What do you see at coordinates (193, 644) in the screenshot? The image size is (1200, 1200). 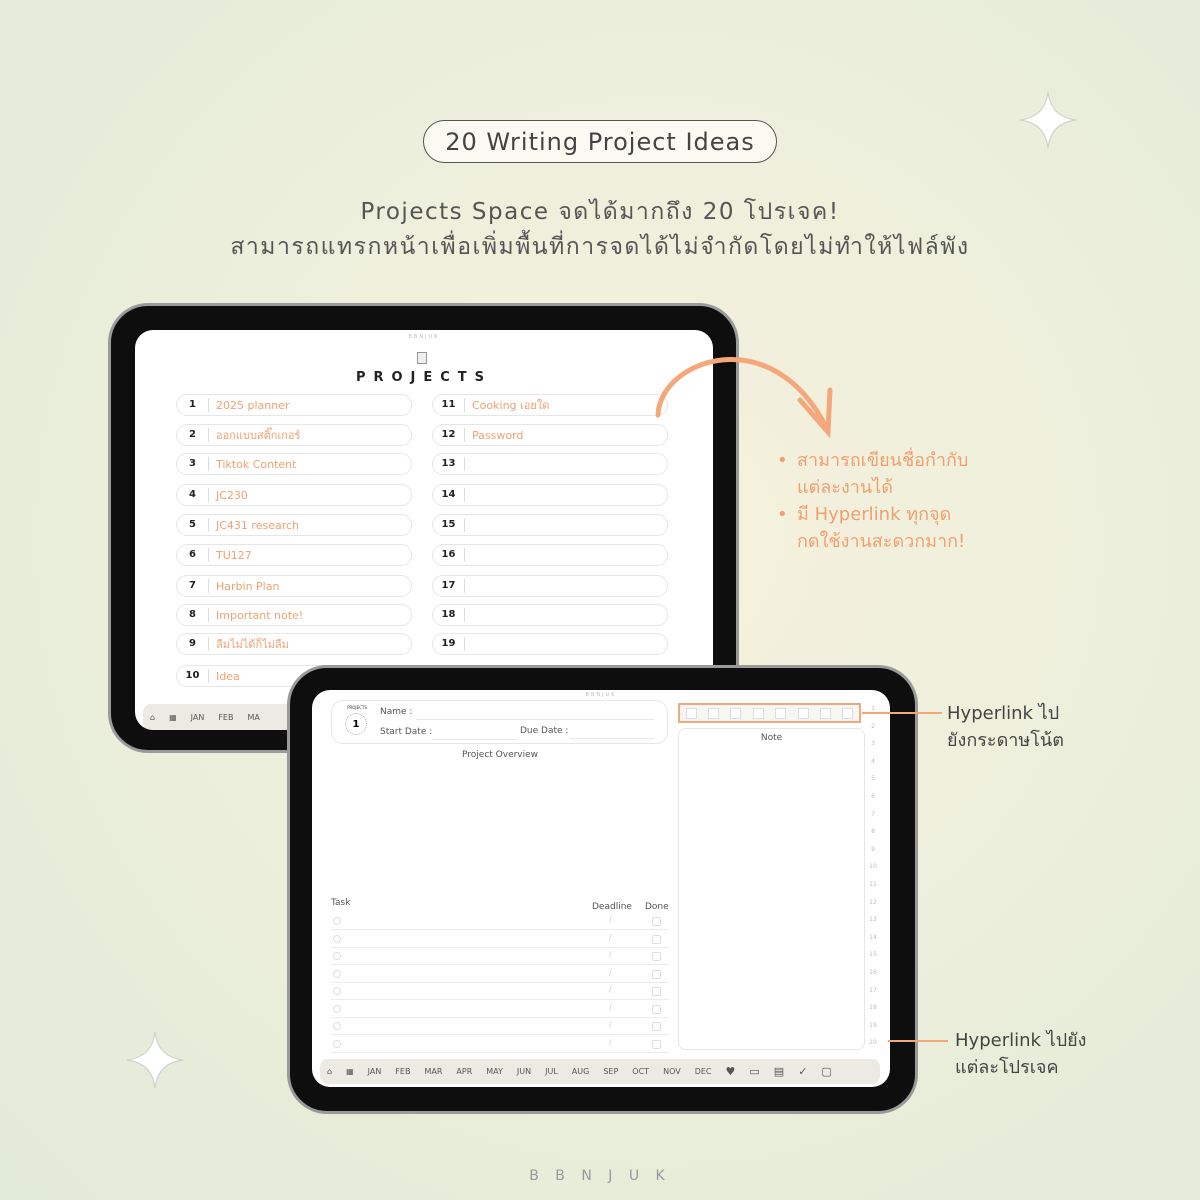 I see `project-number: 9` at bounding box center [193, 644].